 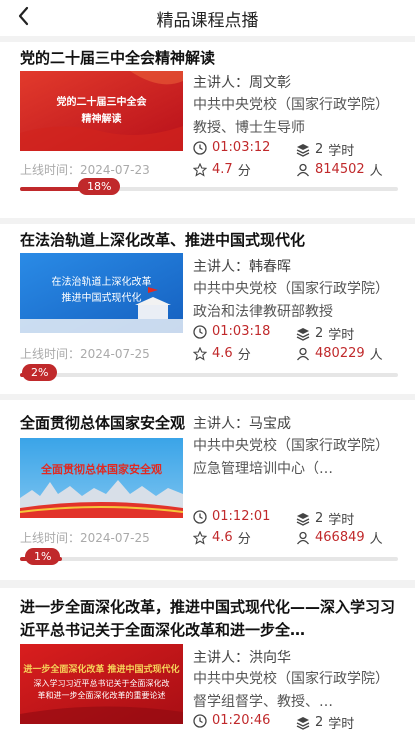 What do you see at coordinates (242, 267) in the screenshot?
I see `lecturer: 主讲人：韩春晖` at bounding box center [242, 267].